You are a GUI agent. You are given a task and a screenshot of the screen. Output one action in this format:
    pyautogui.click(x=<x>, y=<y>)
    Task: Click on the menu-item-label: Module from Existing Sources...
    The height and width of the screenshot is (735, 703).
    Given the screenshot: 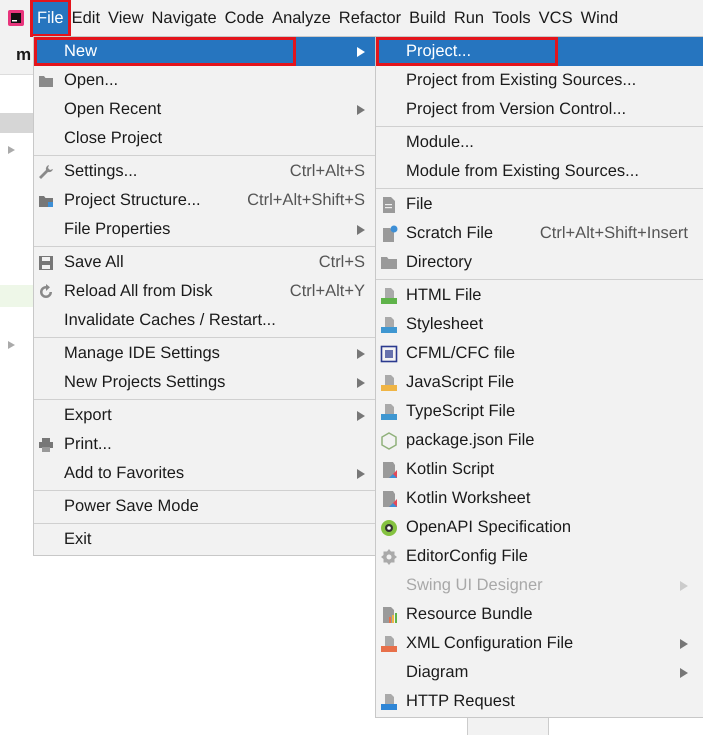 What is the action you would take?
    pyautogui.click(x=522, y=171)
    